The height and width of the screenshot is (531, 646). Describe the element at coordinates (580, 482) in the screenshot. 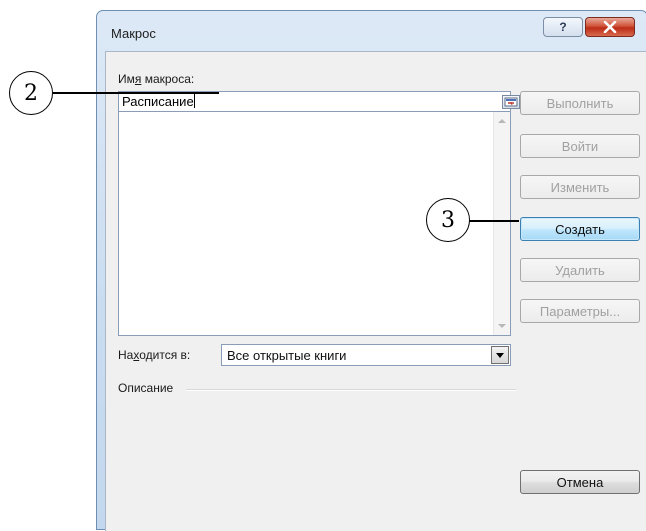

I see `cancel-button: Отмена` at that location.